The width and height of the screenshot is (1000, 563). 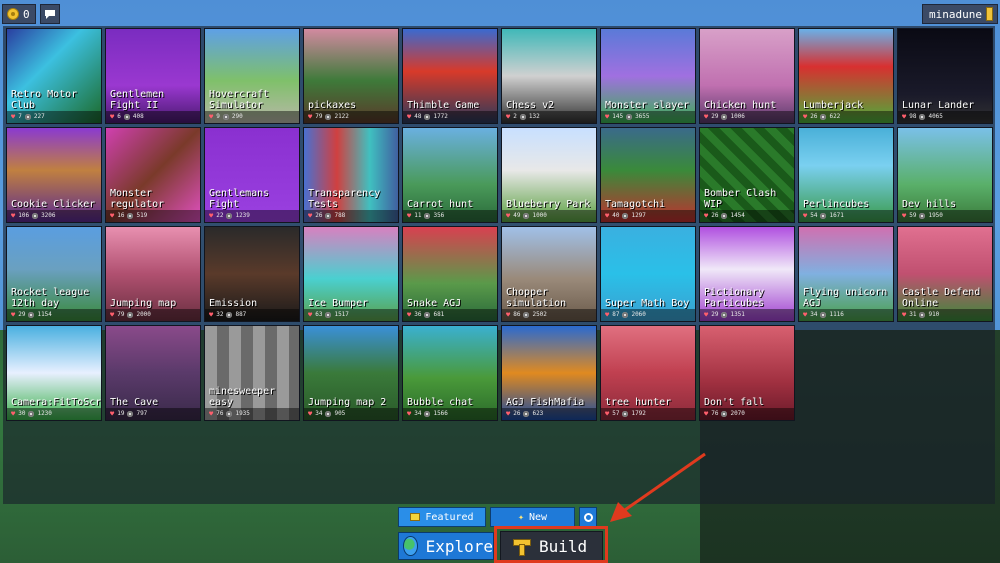 What do you see at coordinates (351, 315) in the screenshot?
I see `game-stats: ♥ 63 1517` at bounding box center [351, 315].